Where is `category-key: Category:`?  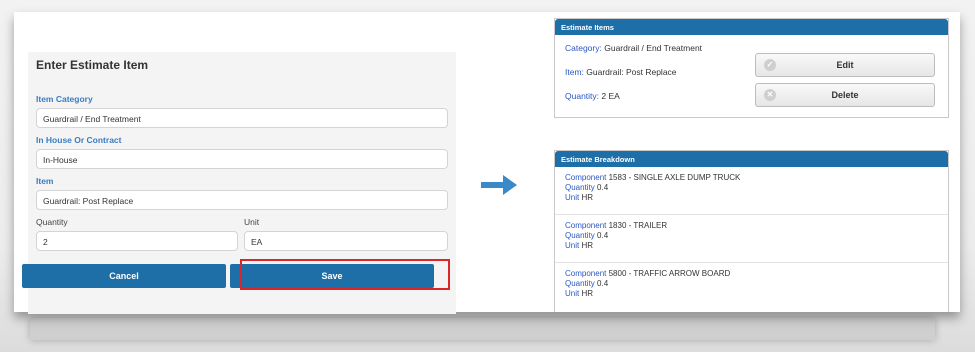
category-key: Category: is located at coordinates (583, 48).